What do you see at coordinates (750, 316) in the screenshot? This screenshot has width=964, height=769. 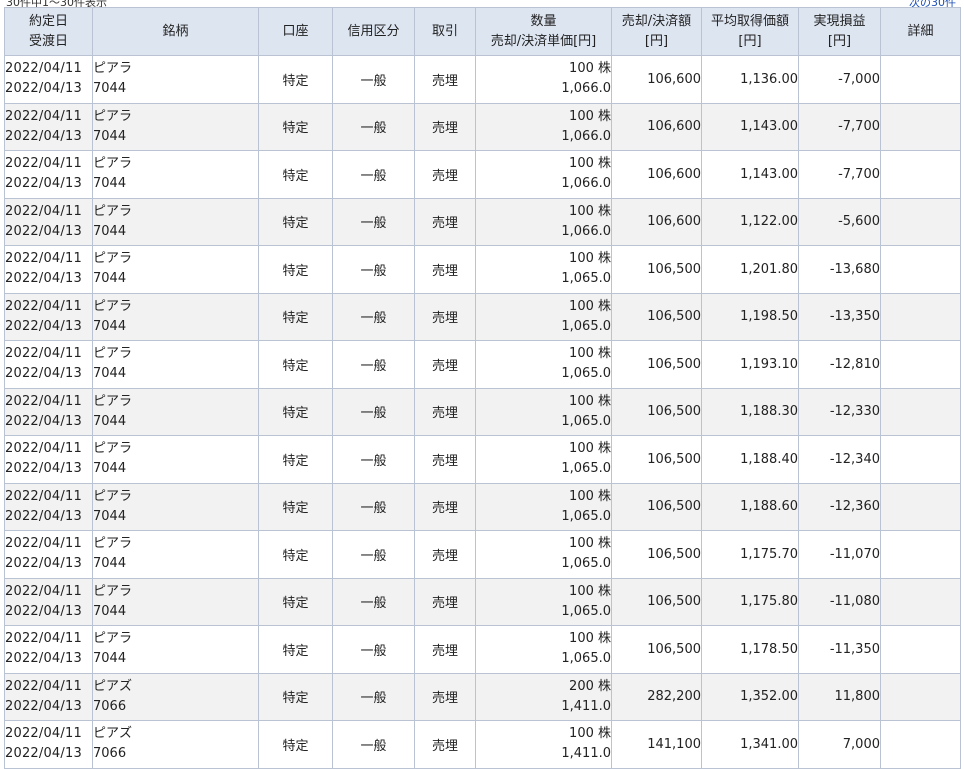 I see `avg-cost-cell: 1,198.50` at bounding box center [750, 316].